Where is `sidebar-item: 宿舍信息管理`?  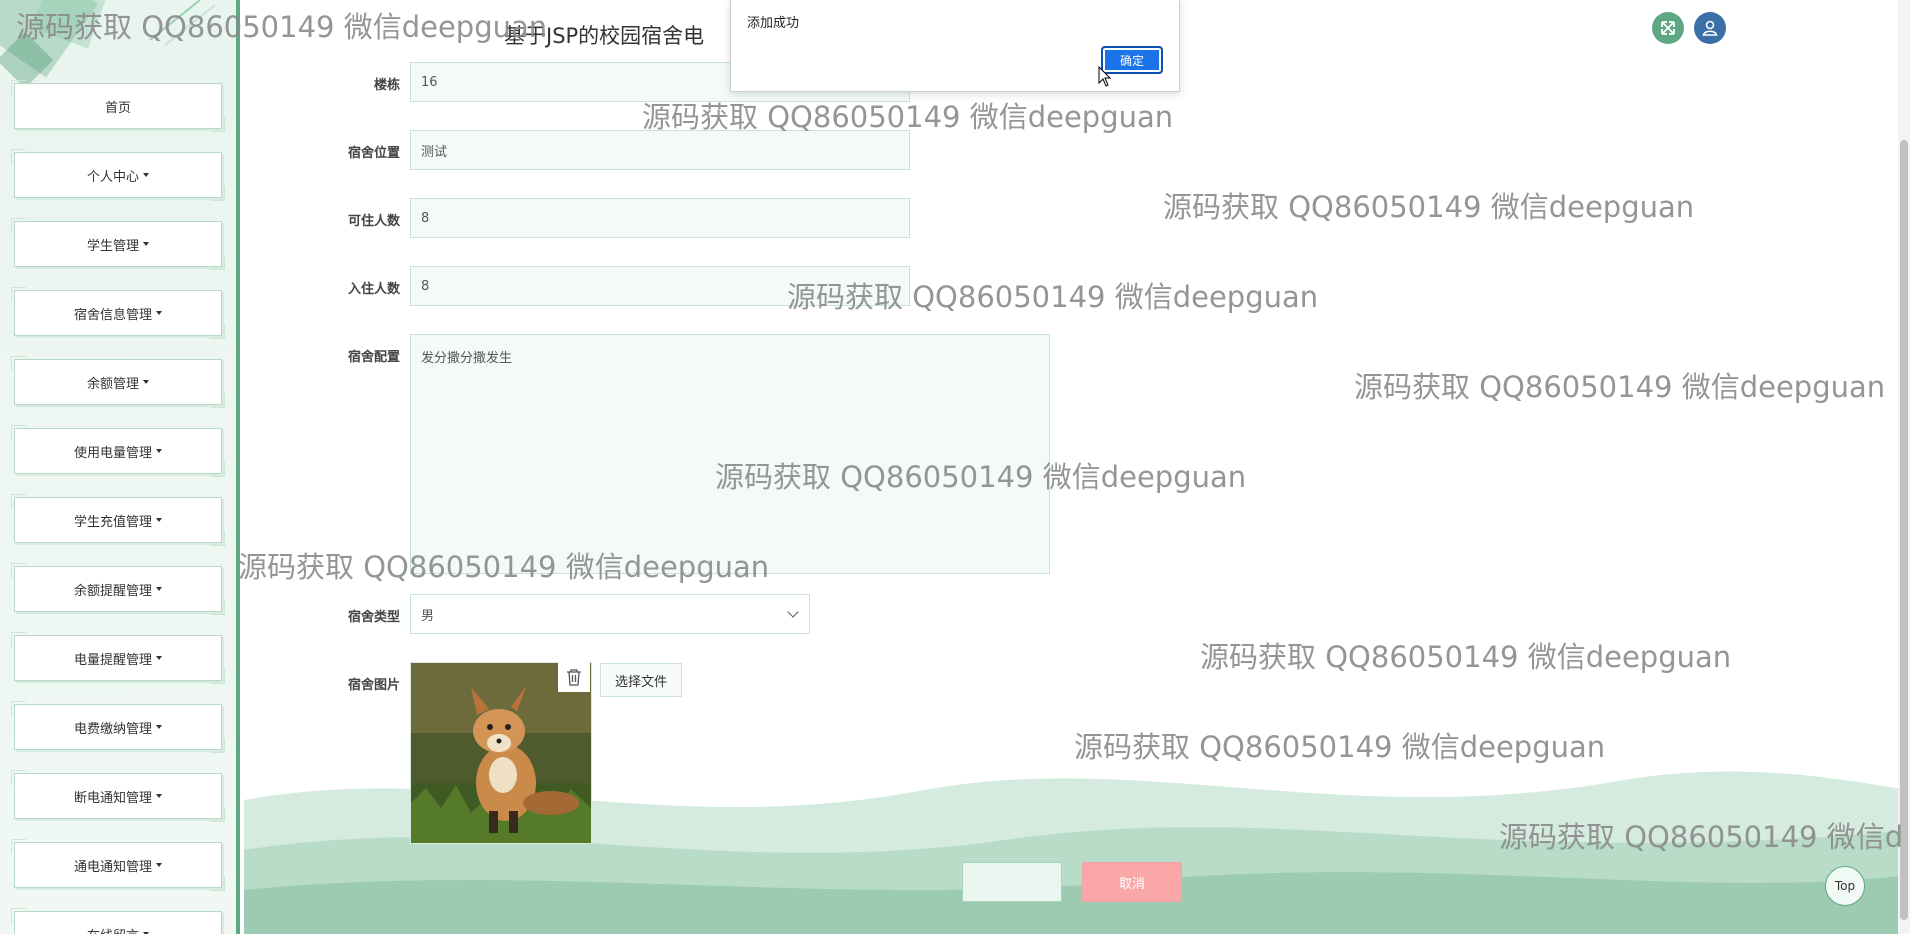
sidebar-item: 宿舍信息管理 is located at coordinates (118, 313).